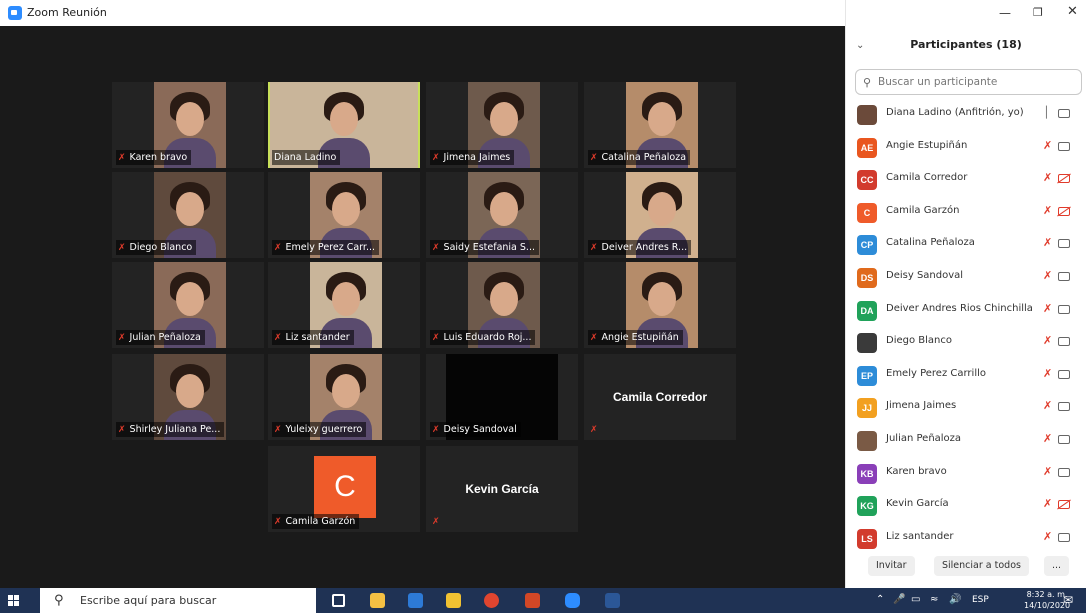 This screenshot has height=613, width=1086. Describe the element at coordinates (867, 115) in the screenshot. I see `avatar-photo` at that location.